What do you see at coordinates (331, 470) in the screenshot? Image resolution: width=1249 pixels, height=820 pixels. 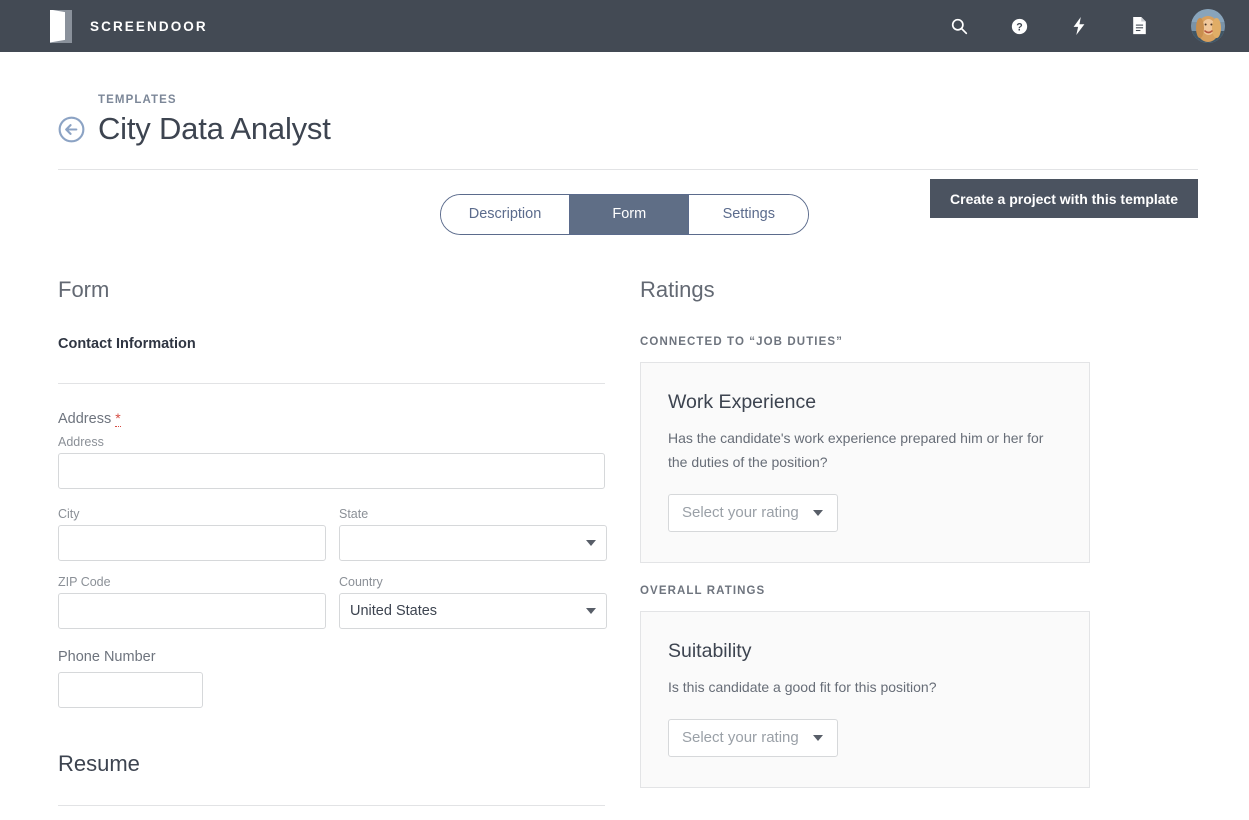 I see `street-input` at bounding box center [331, 470].